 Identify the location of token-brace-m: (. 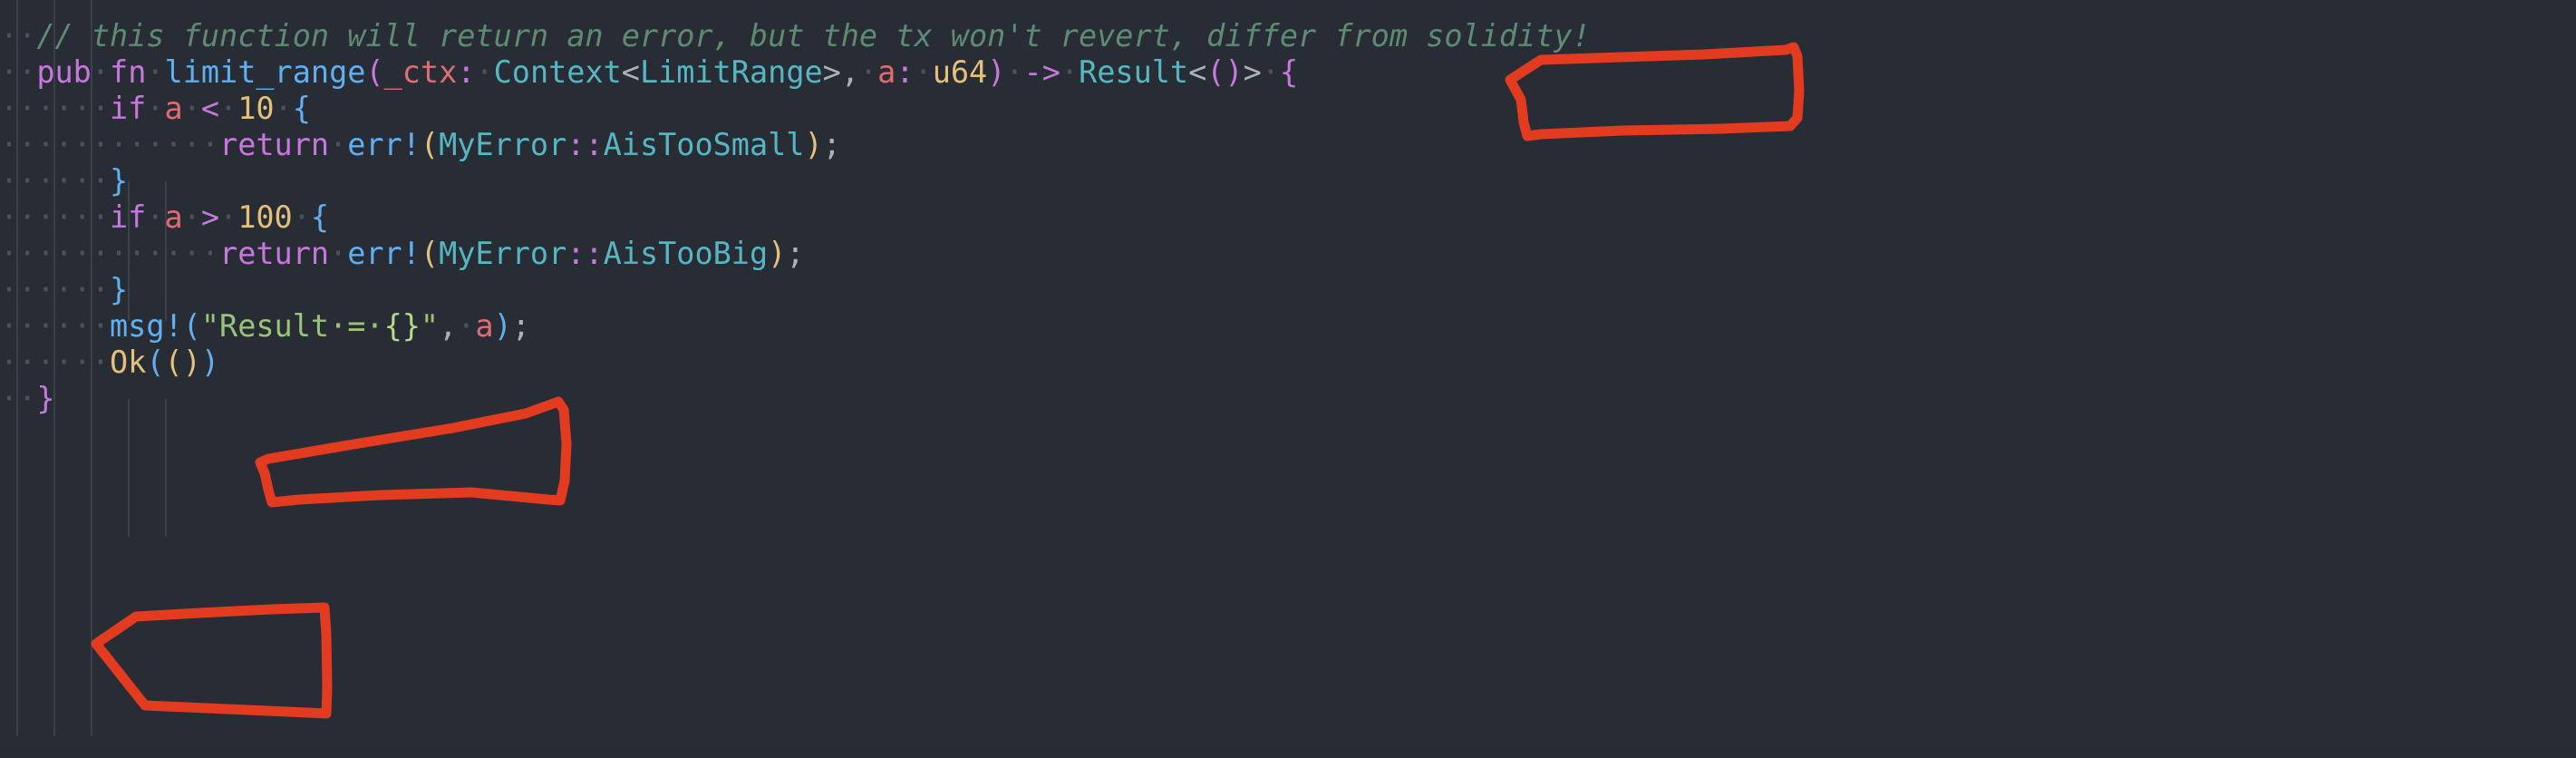
(374, 72).